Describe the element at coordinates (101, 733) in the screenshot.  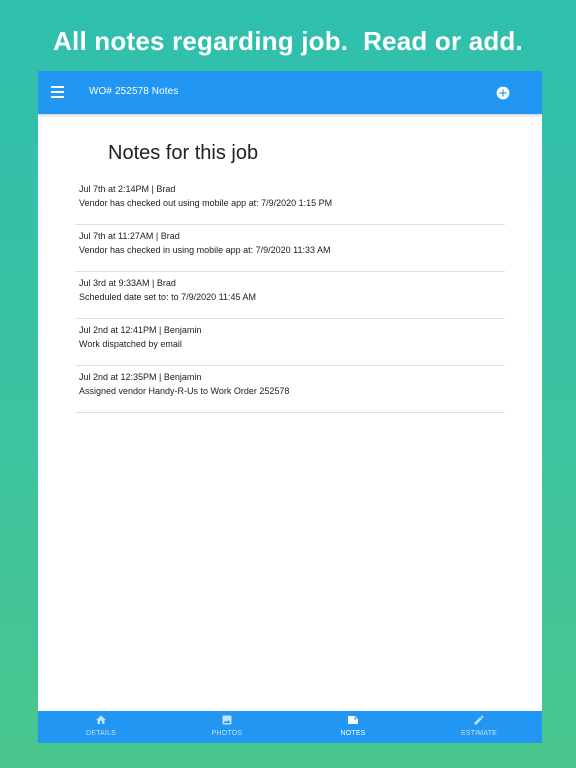
I see `nav-label-details: DETAILS` at that location.